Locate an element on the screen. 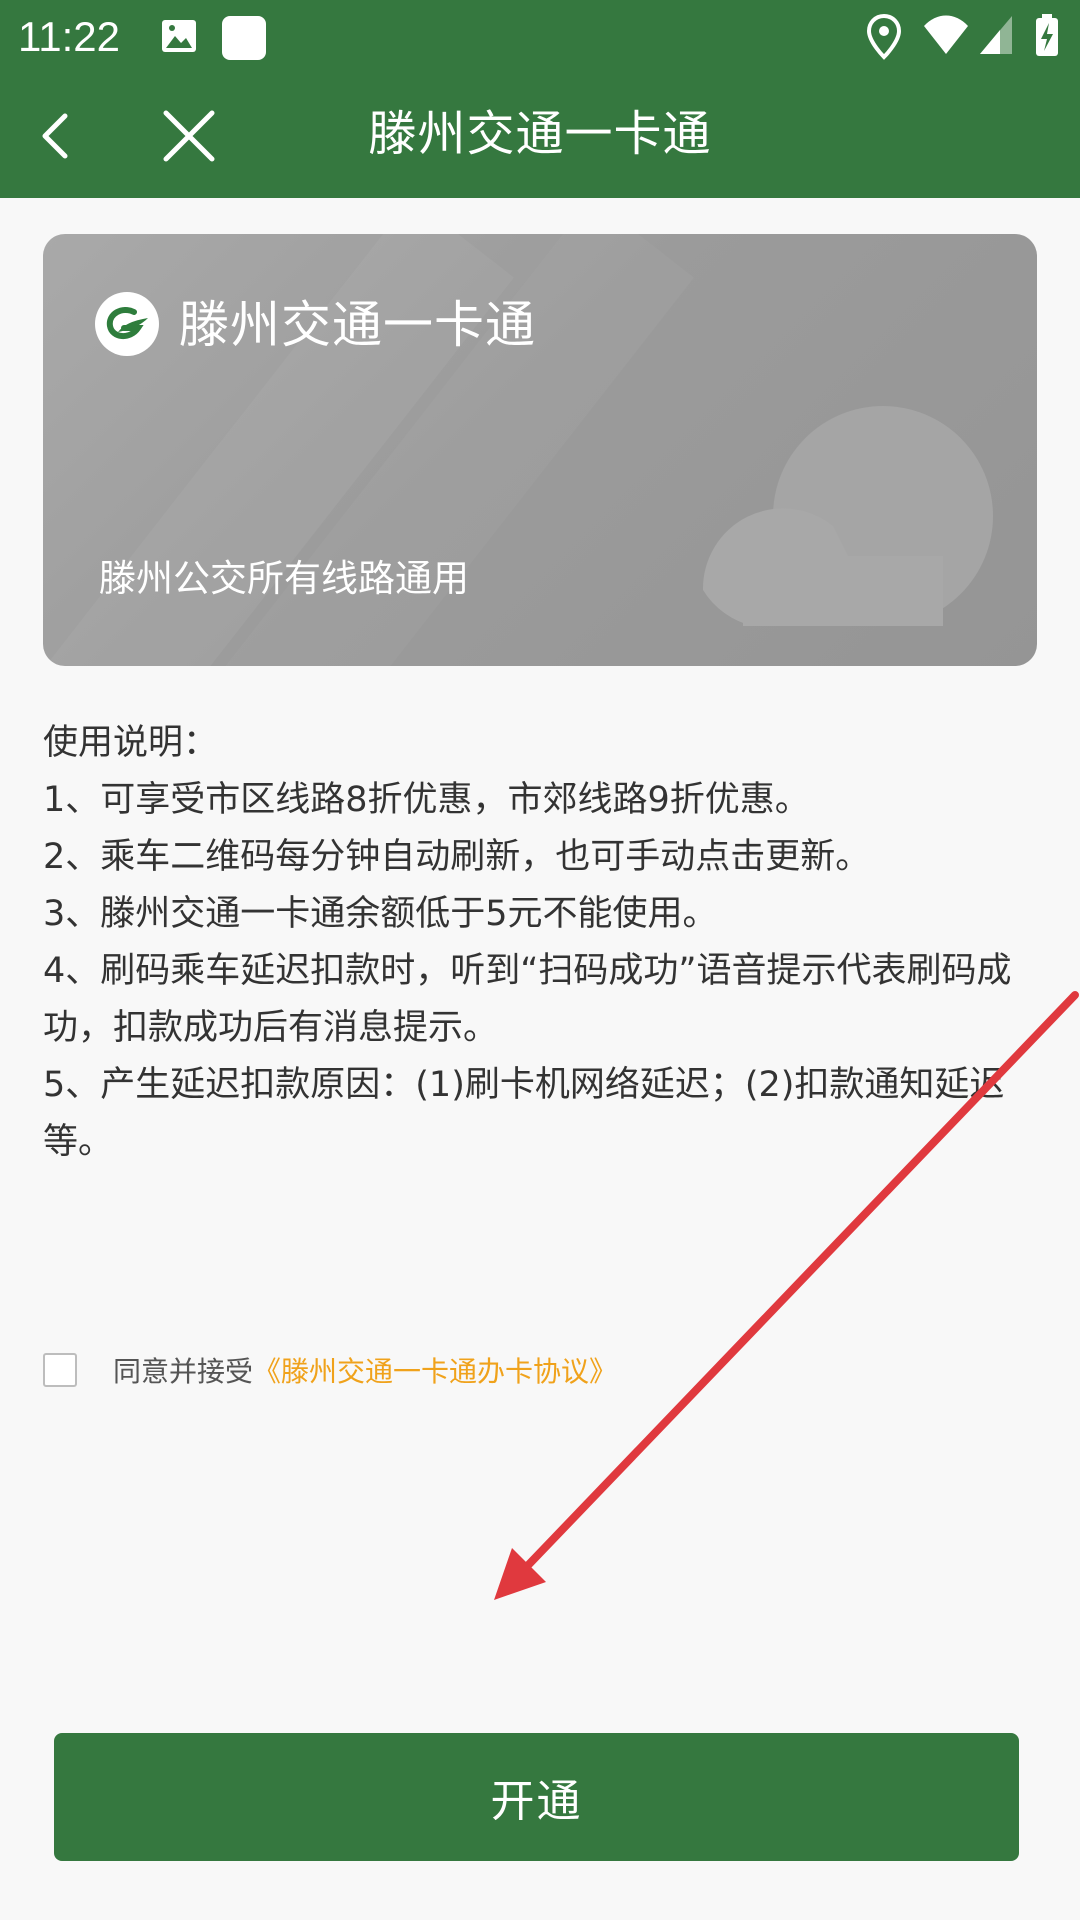  app-bar: 滕州交通一卡通 is located at coordinates (540, 136).